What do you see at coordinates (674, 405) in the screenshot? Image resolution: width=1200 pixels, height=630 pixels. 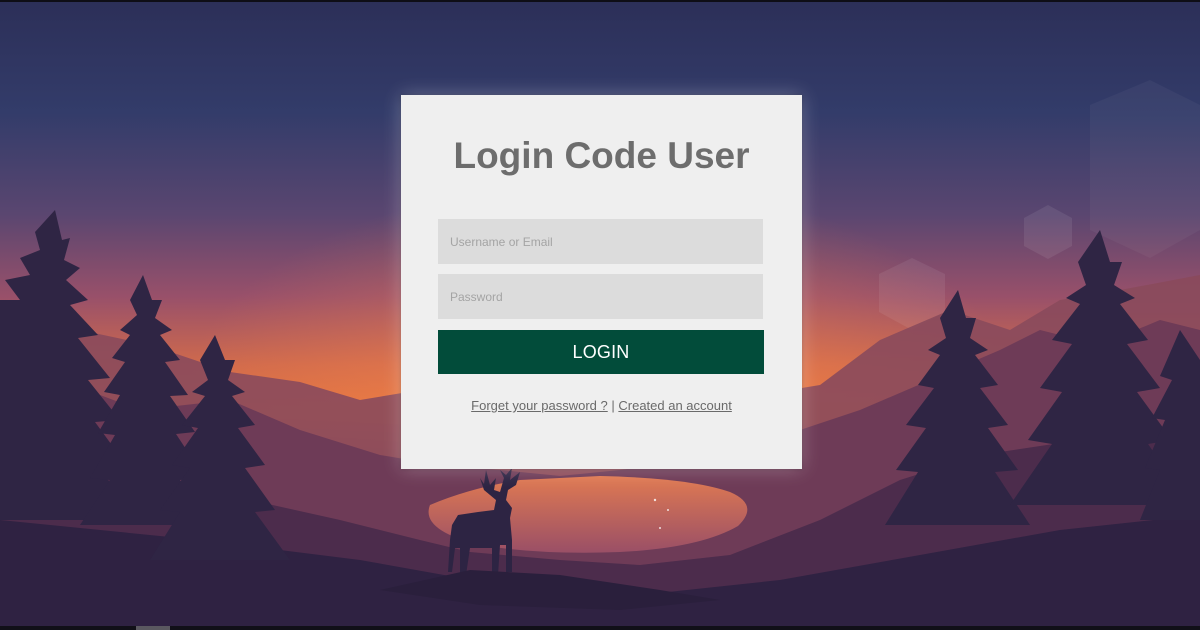 I see `create-account-link: Created an account` at bounding box center [674, 405].